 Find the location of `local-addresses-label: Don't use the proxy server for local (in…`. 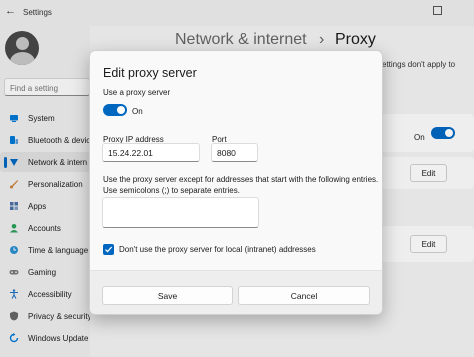

local-addresses-label: Don't use the proxy server for local (in… is located at coordinates (217, 249).